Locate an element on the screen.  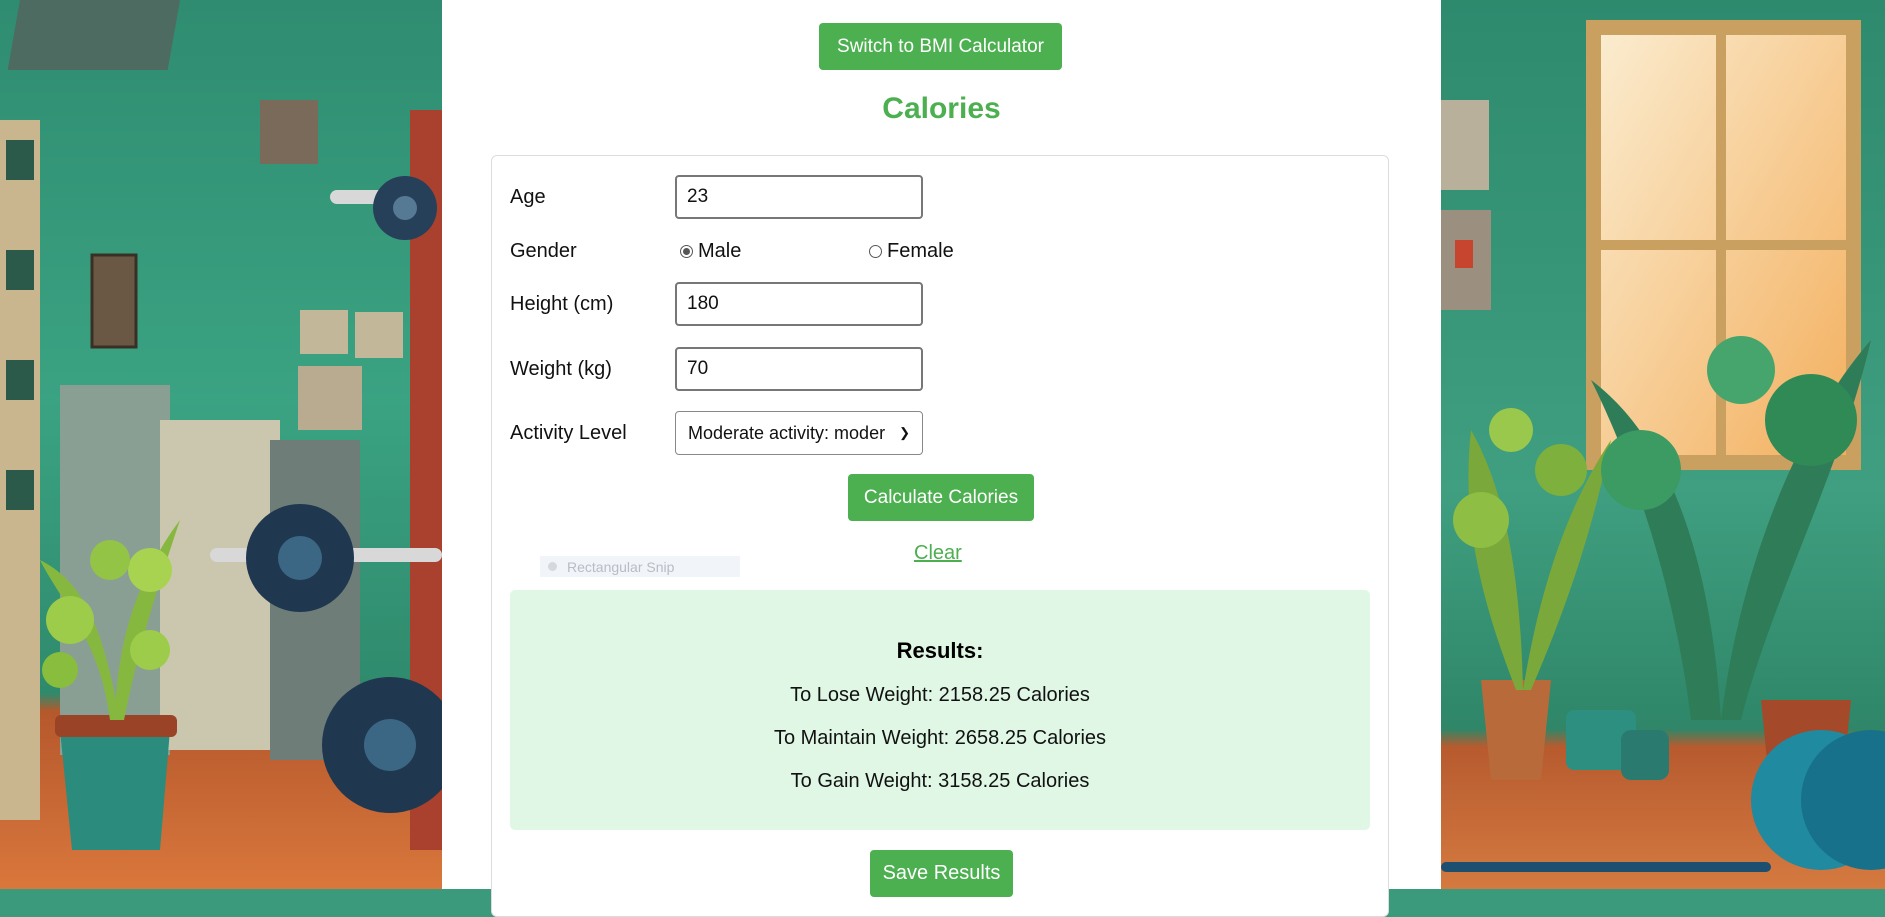
rectangular-snip-overlay: Rectangular Snip is located at coordinates (640, 566).